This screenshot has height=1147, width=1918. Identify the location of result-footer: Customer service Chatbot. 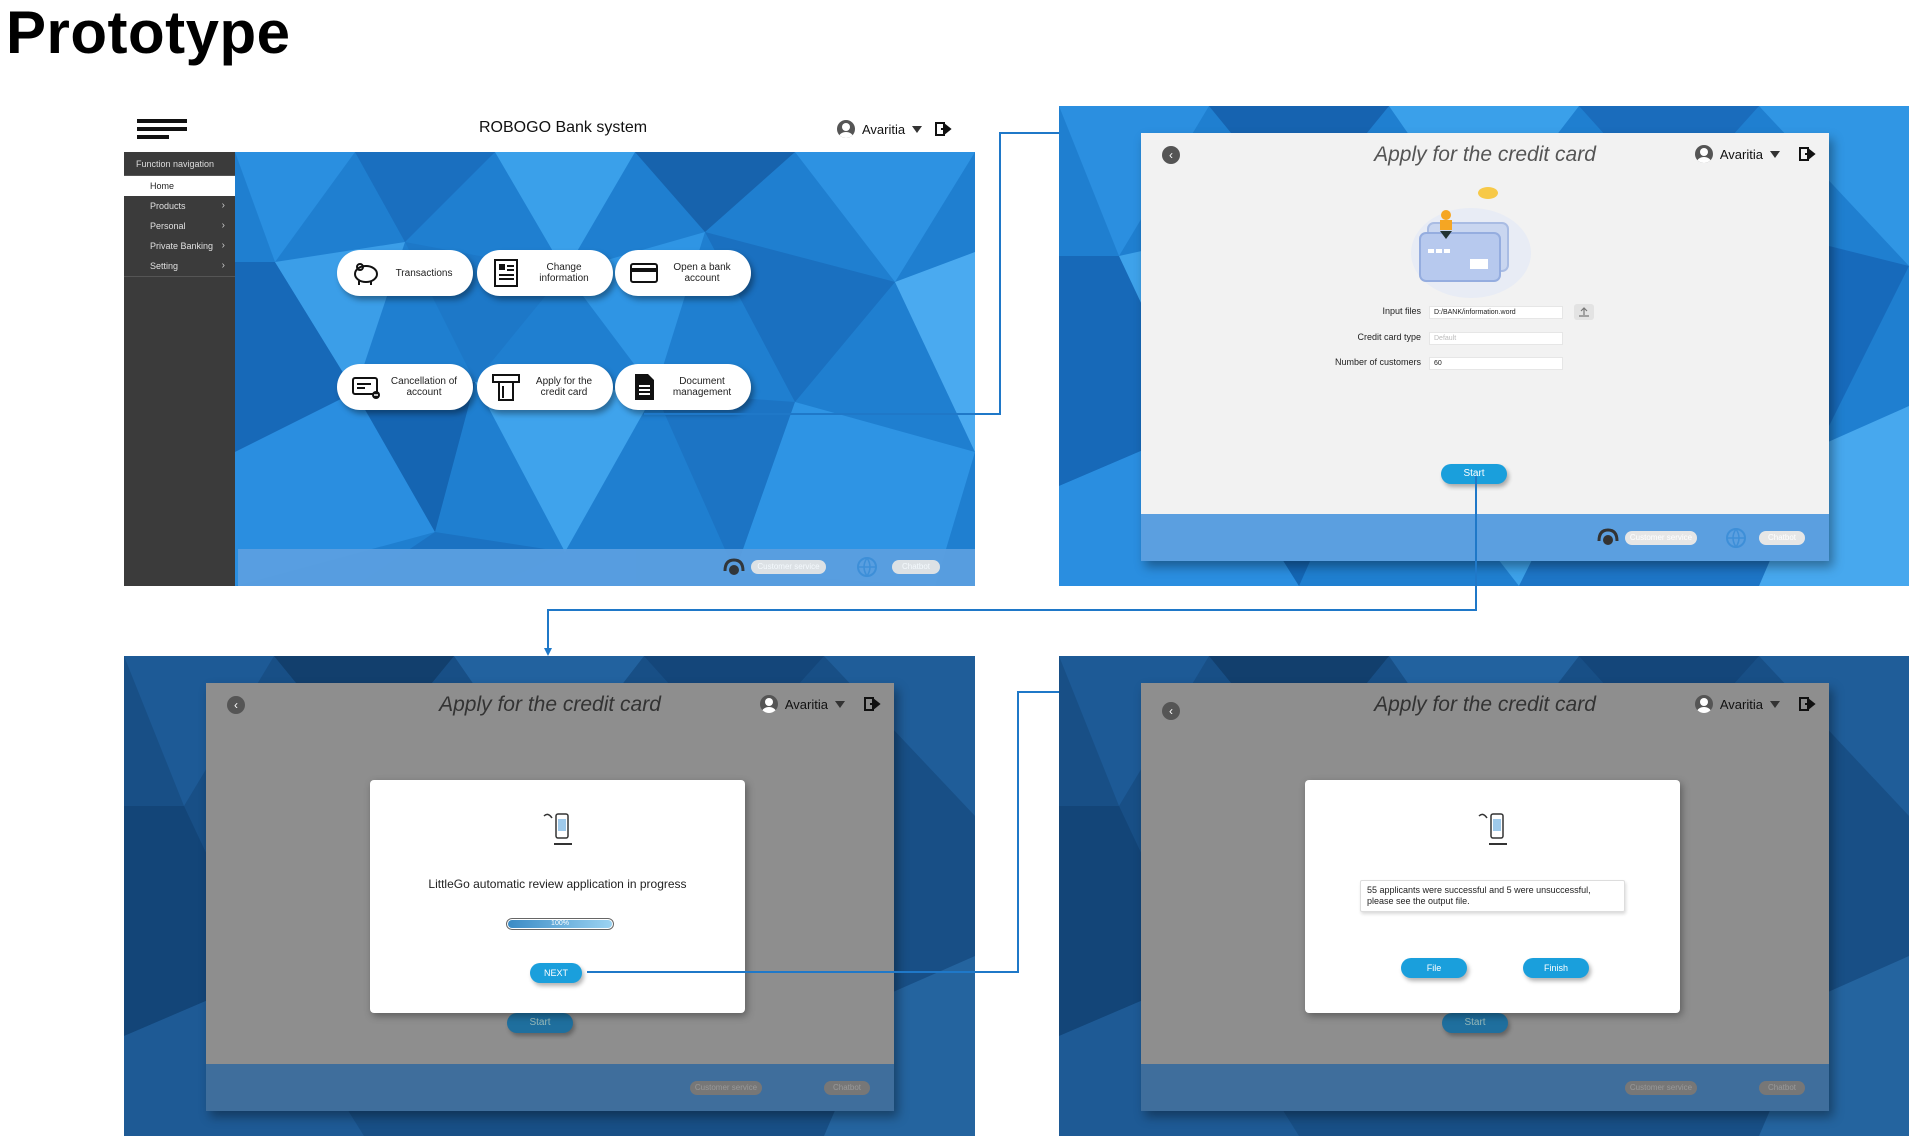
(1485, 1087).